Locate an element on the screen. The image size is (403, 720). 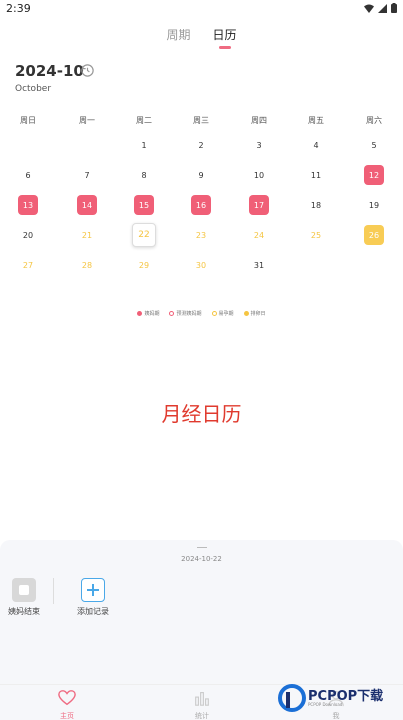
calendar-day: 10 is located at coordinates (259, 175).